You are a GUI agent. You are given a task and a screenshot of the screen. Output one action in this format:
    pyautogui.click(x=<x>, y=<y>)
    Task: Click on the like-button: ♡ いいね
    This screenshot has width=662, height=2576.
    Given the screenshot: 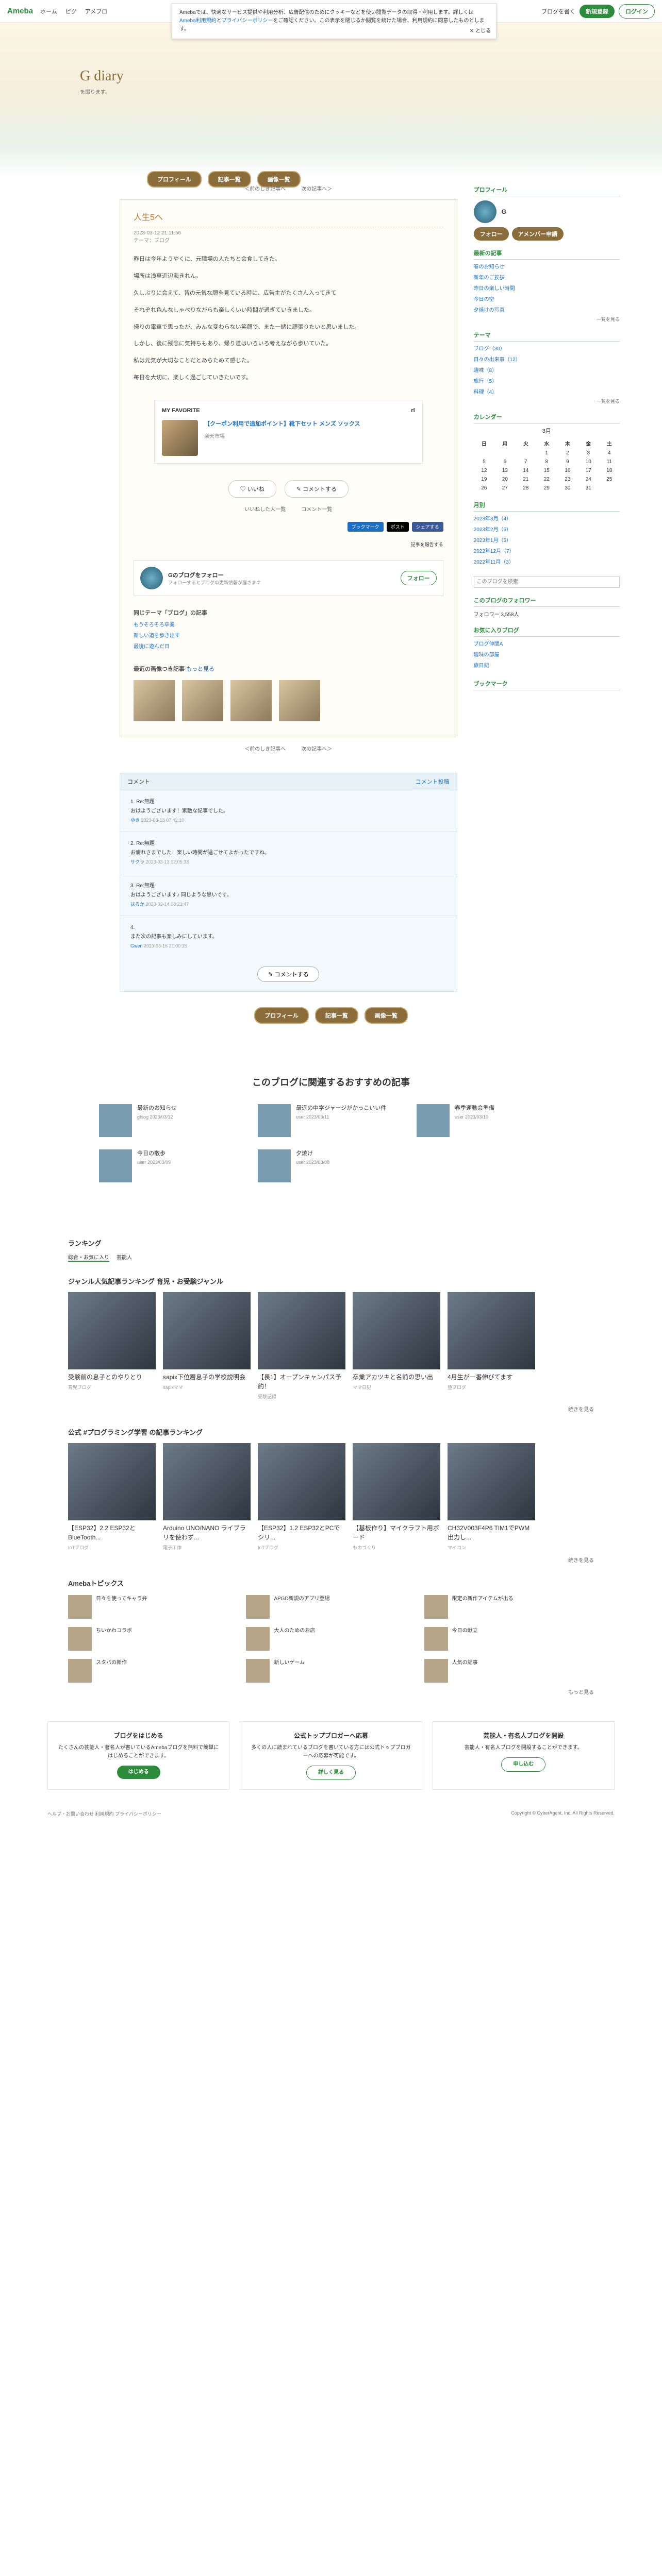 What is the action you would take?
    pyautogui.click(x=252, y=489)
    